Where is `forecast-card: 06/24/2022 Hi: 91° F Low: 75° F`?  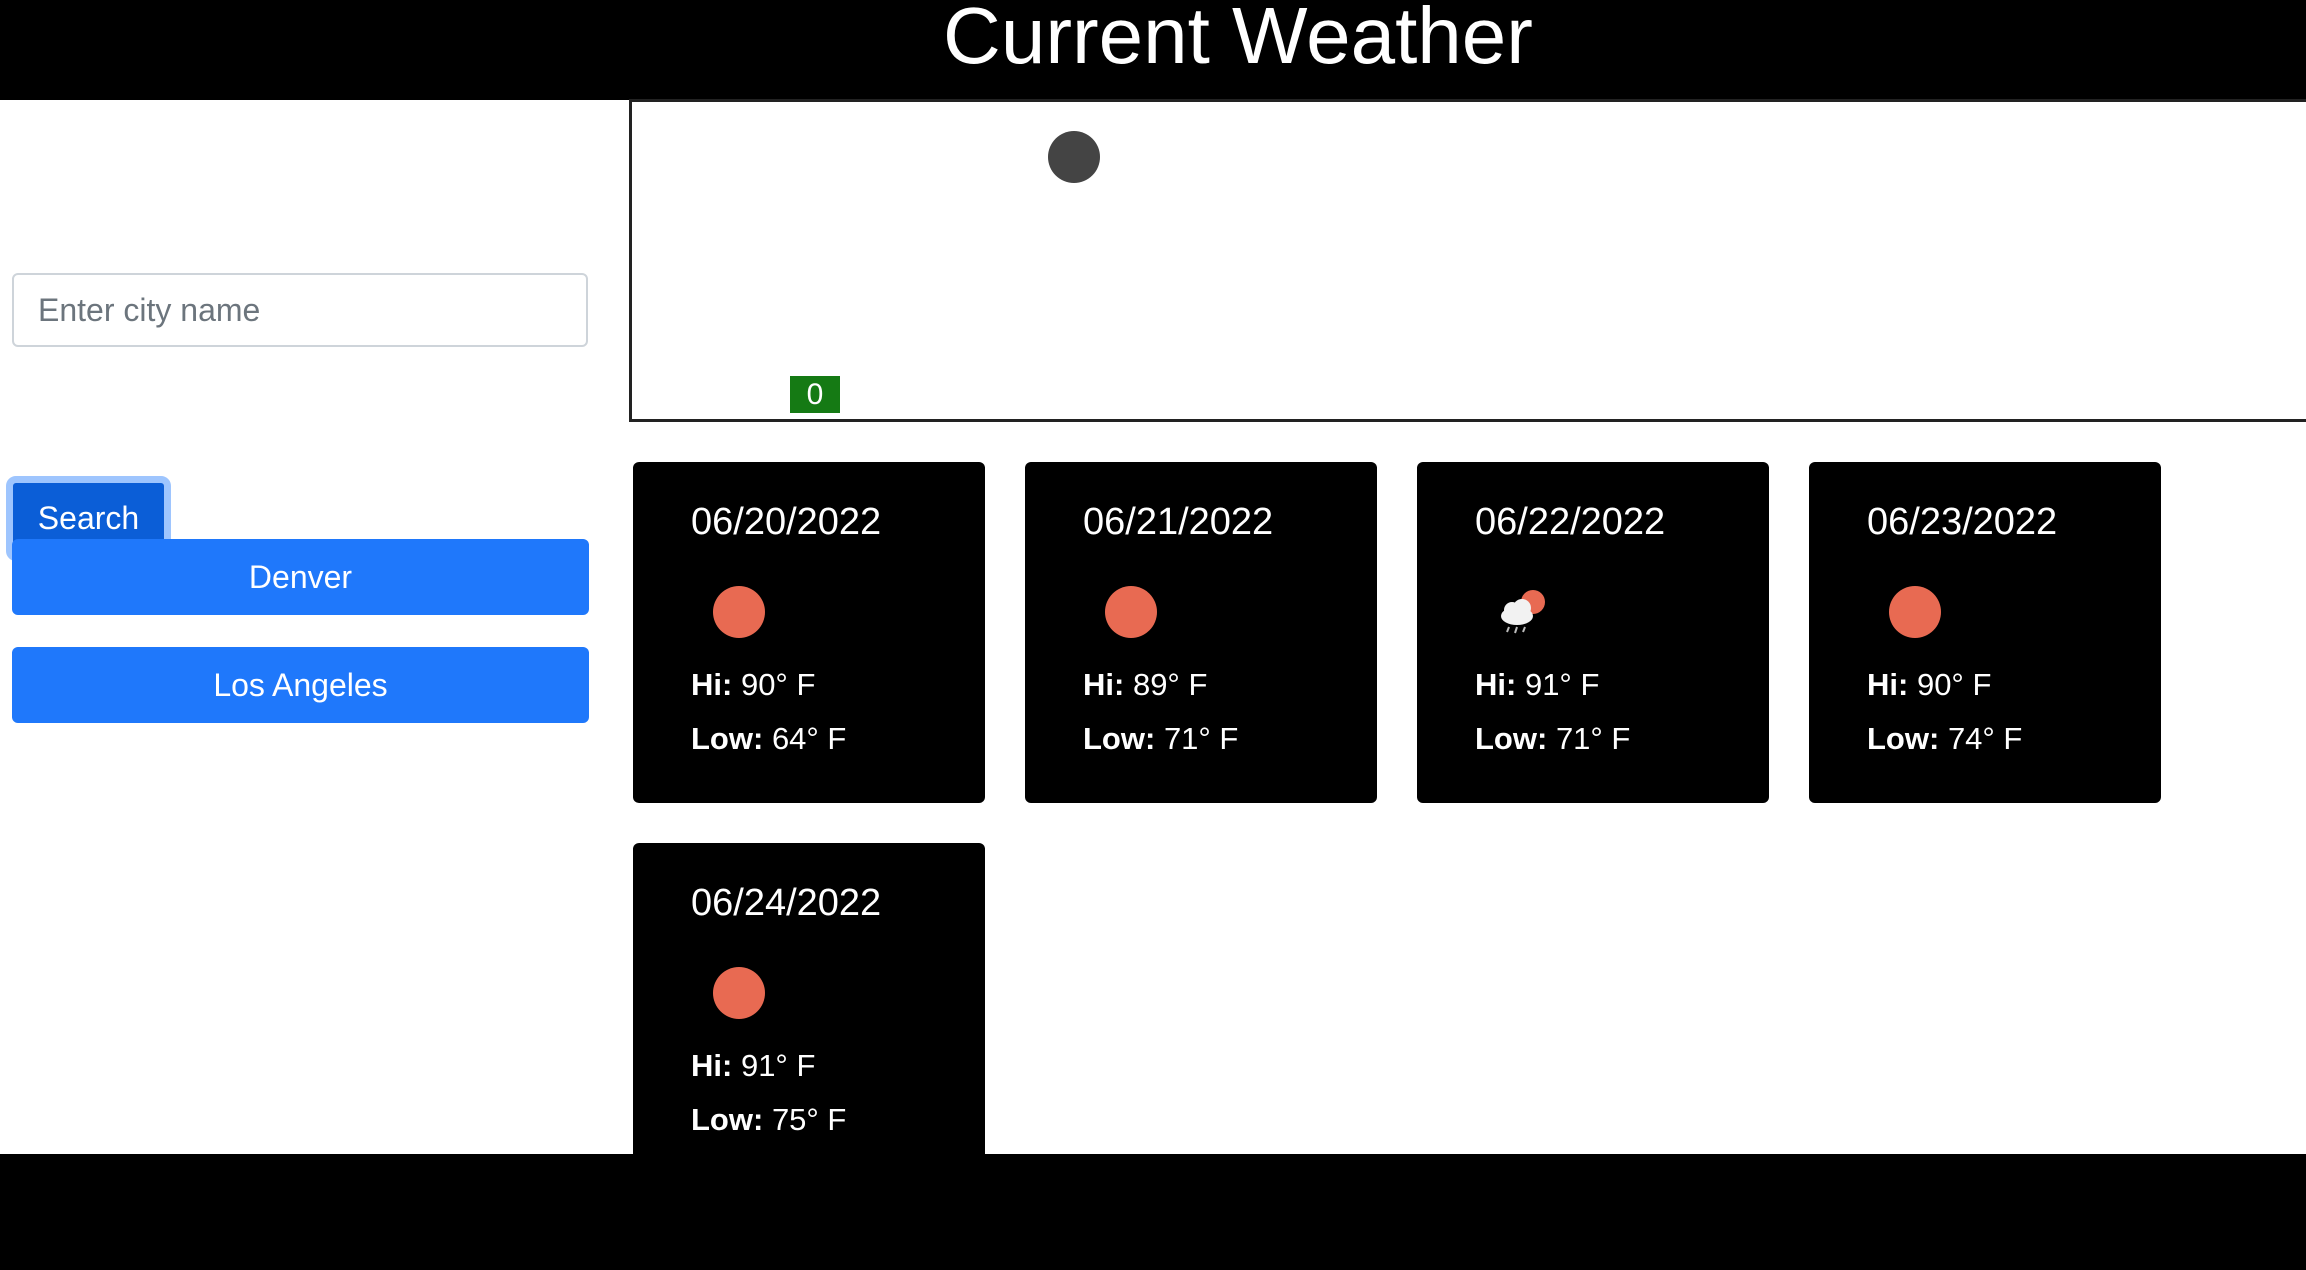
forecast-card: 06/24/2022 Hi: 91° F Low: 75° F is located at coordinates (809, 1013).